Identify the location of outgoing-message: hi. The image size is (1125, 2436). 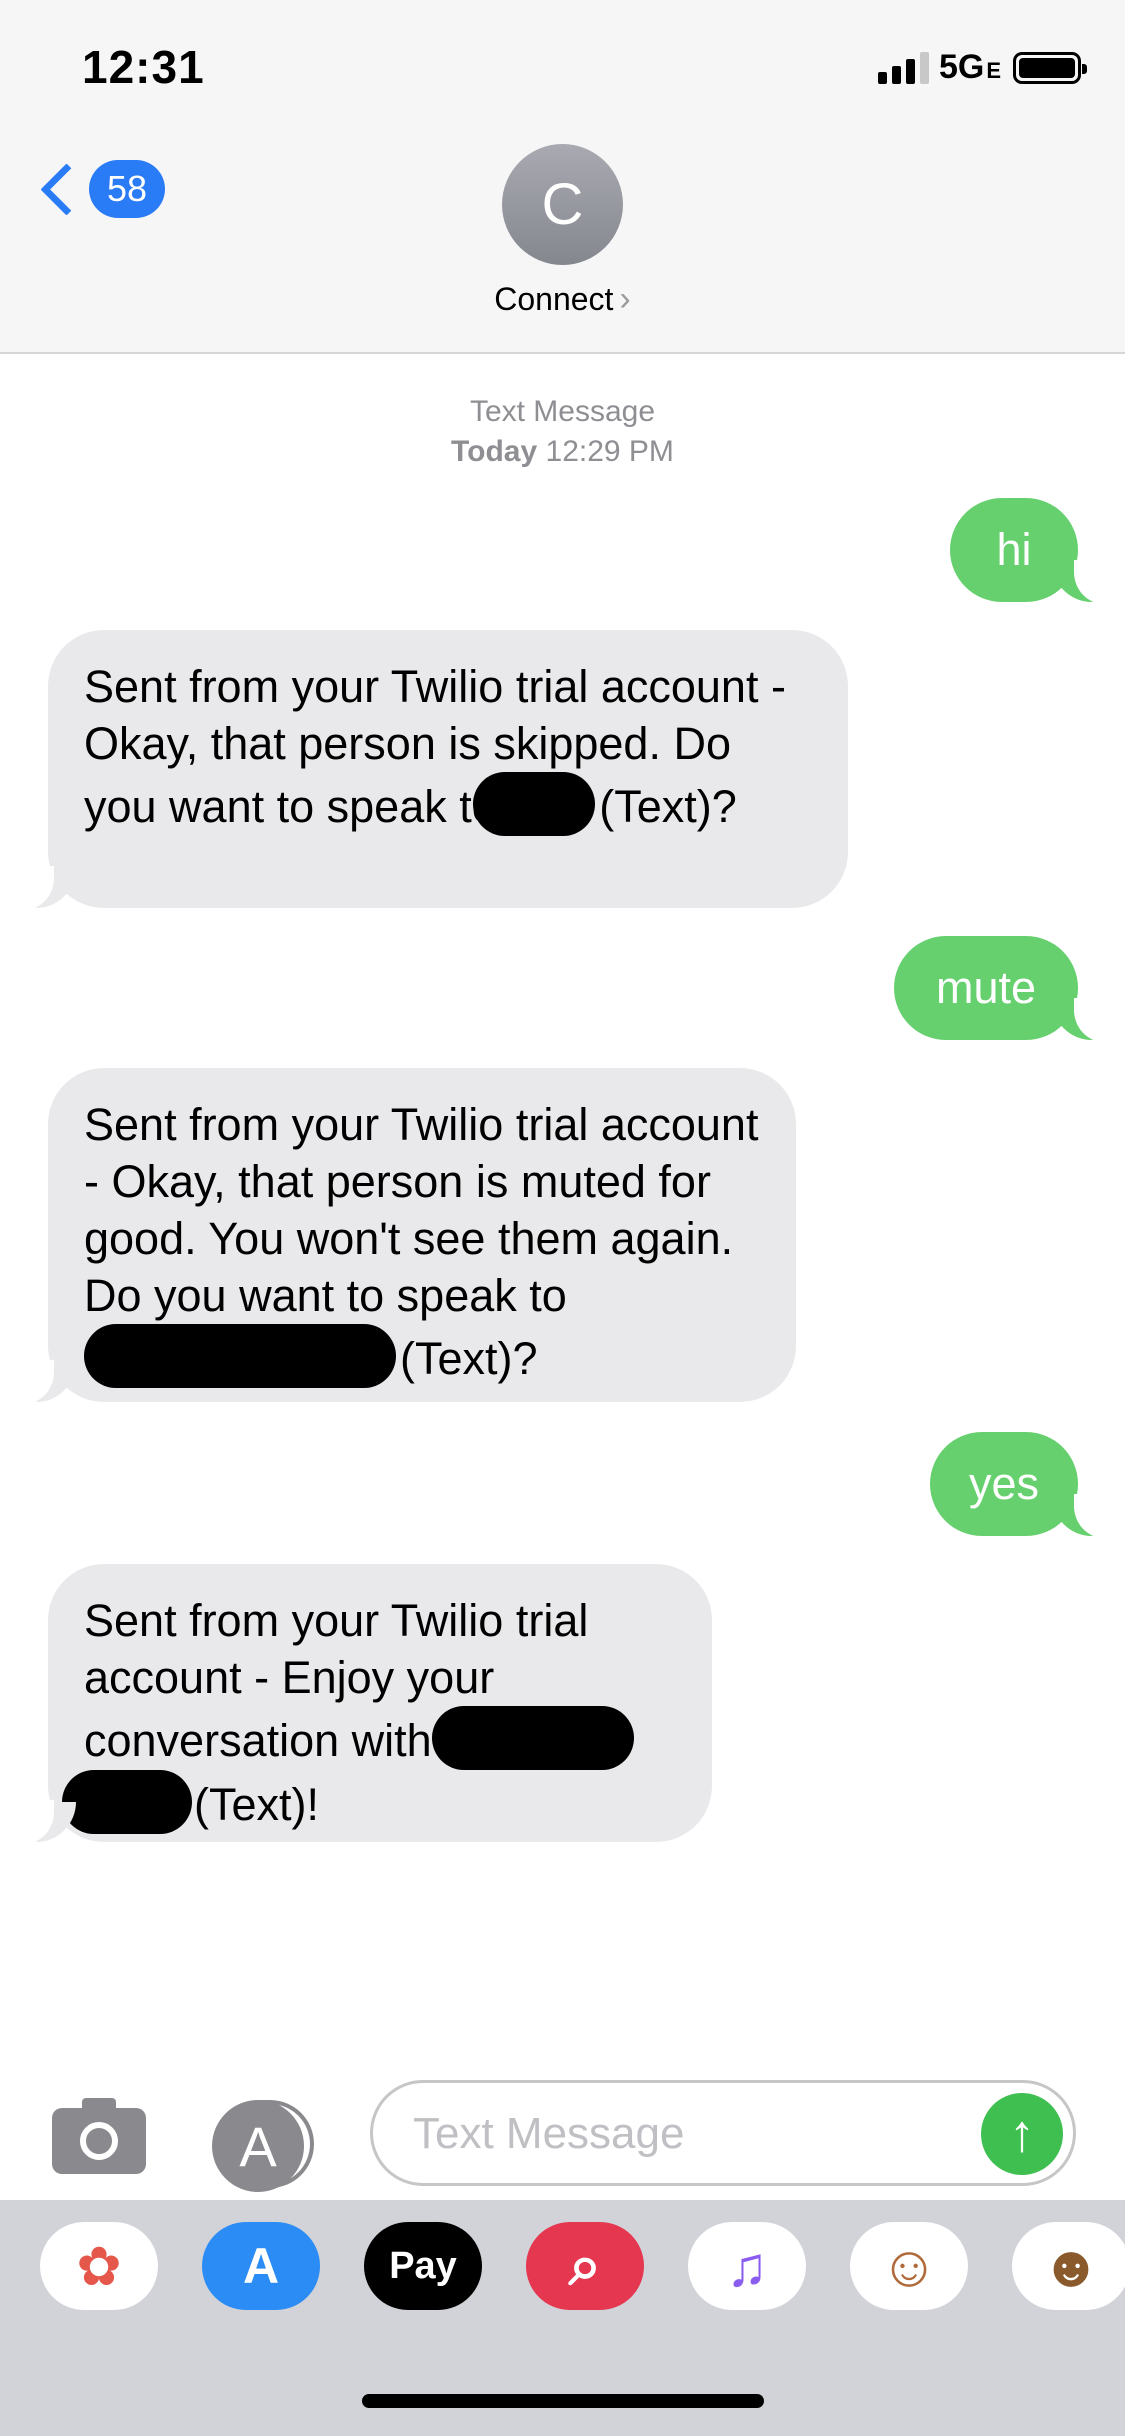
(1014, 550).